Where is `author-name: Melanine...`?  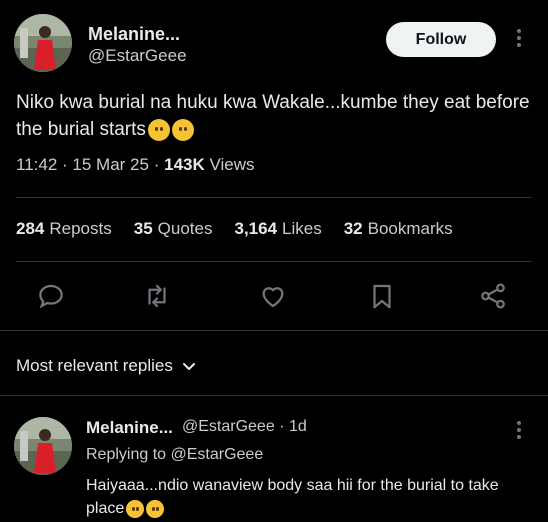 author-name: Melanine... is located at coordinates (134, 34).